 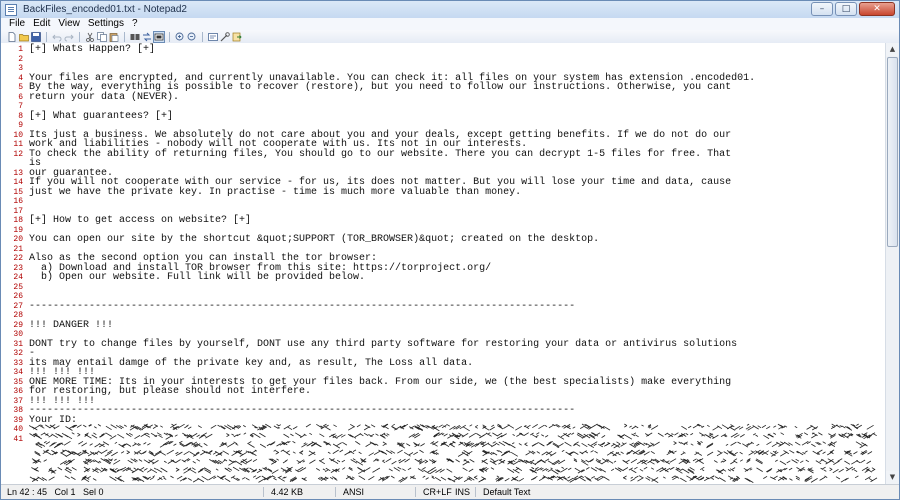 I want to click on line-text: [+] What guarantees? [+], so click(x=101, y=116).